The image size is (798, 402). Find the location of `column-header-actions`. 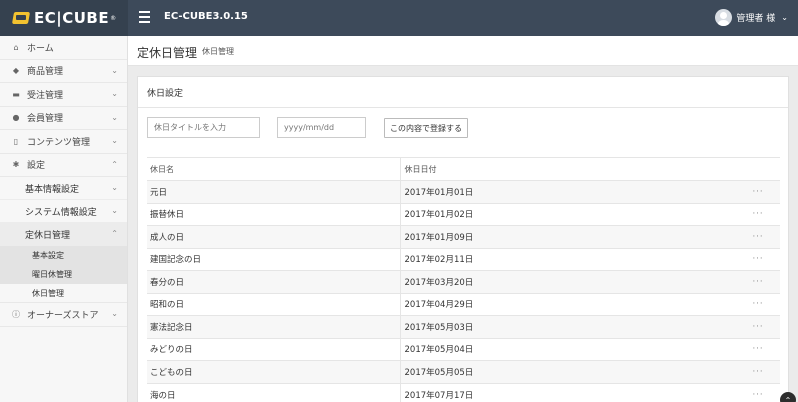

column-header-actions is located at coordinates (756, 169).